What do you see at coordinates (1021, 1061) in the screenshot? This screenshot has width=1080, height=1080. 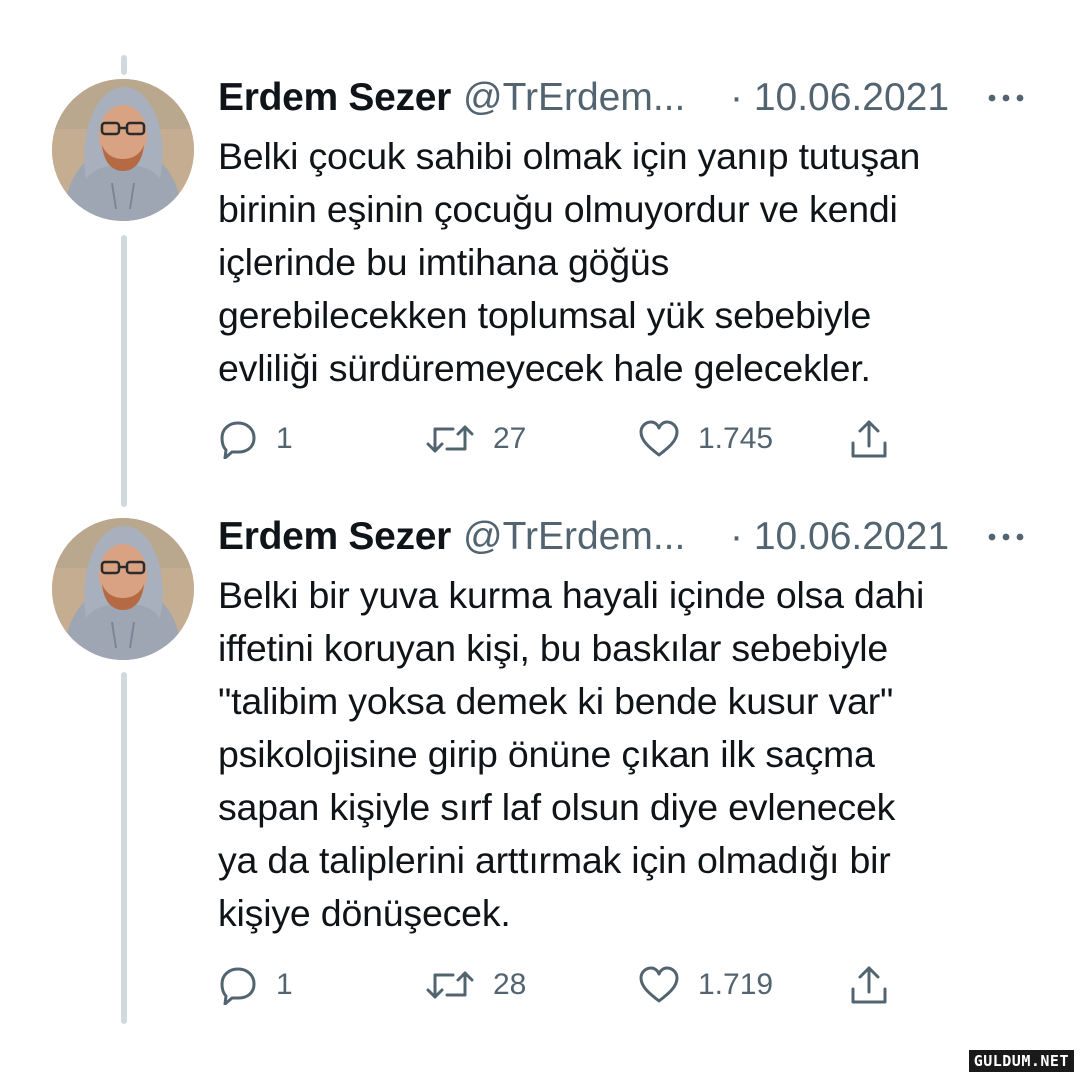 I see `watermark: GULDUM.NET` at bounding box center [1021, 1061].